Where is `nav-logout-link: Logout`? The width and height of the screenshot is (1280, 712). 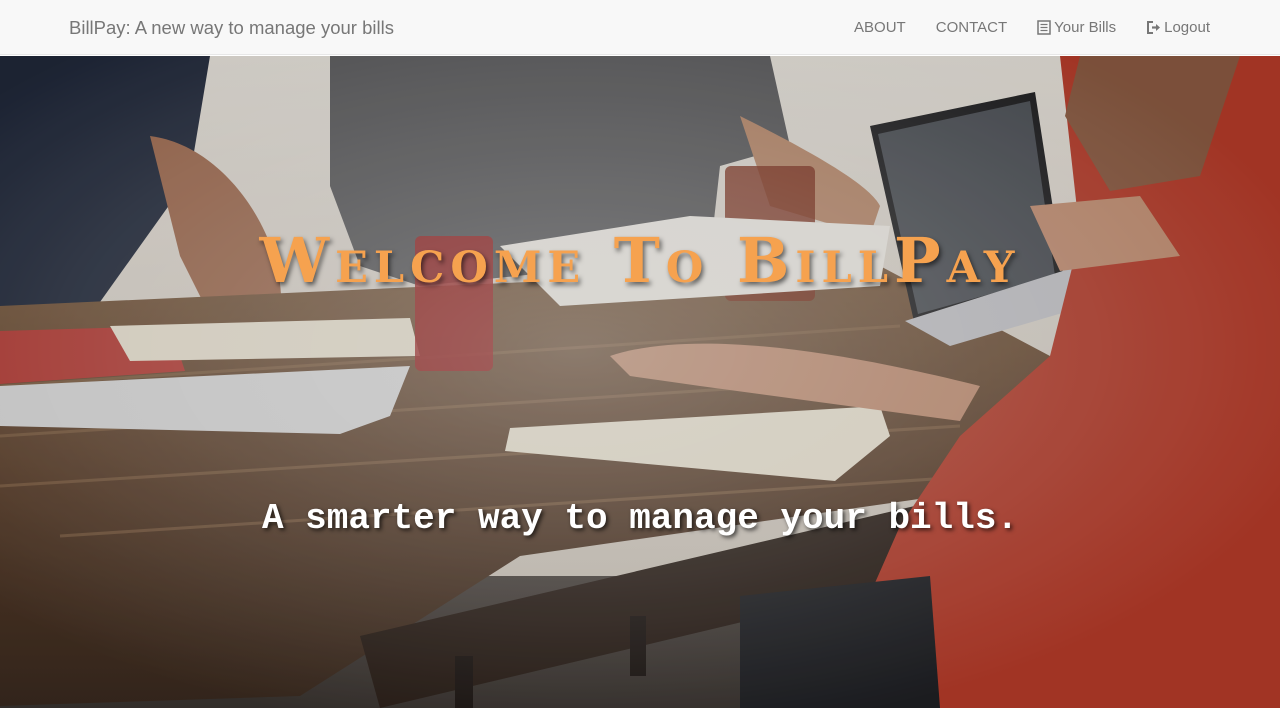
nav-logout-link: Logout is located at coordinates (1178, 27).